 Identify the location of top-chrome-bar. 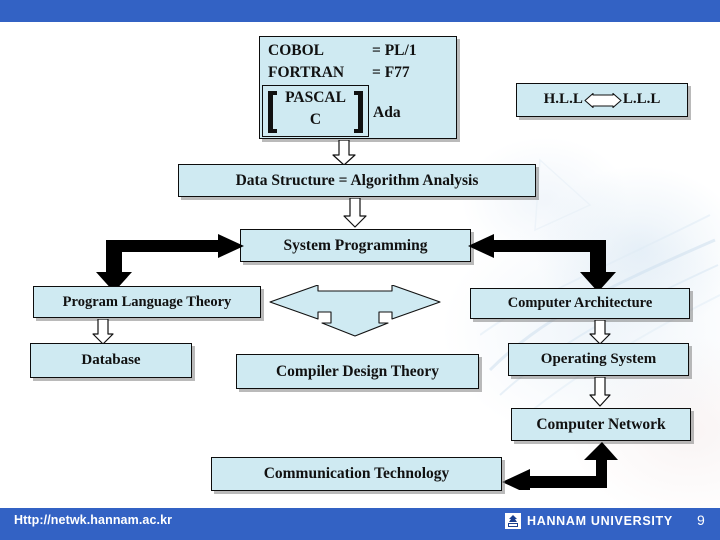
(360, 11).